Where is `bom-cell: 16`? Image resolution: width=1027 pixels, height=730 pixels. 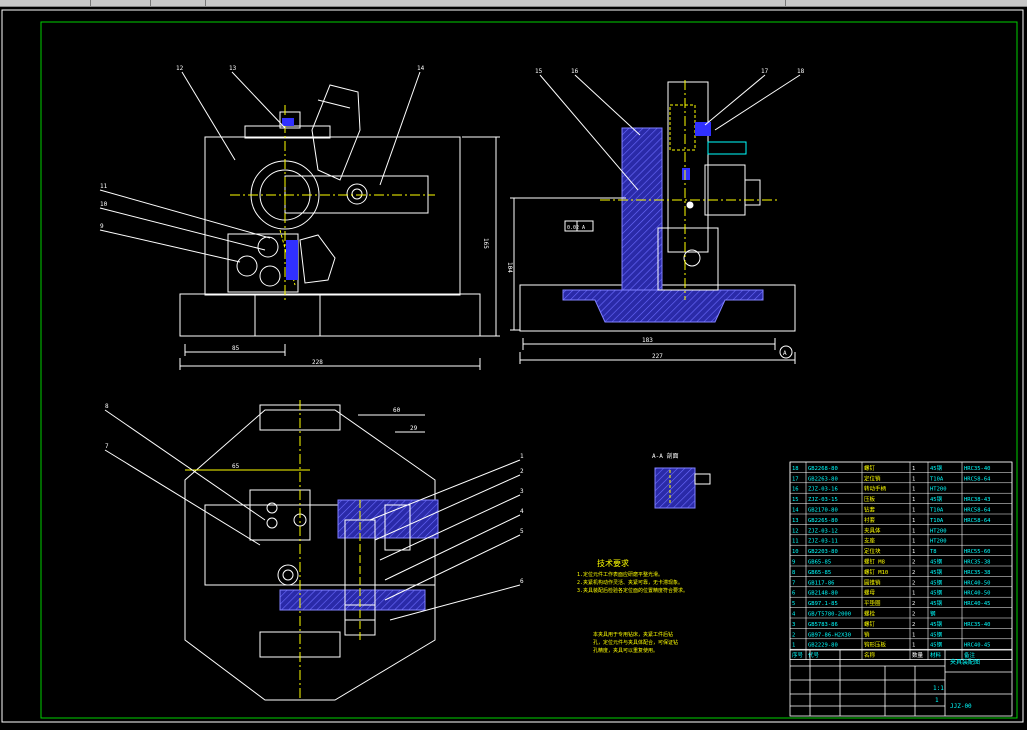 bom-cell: 16 is located at coordinates (795, 490).